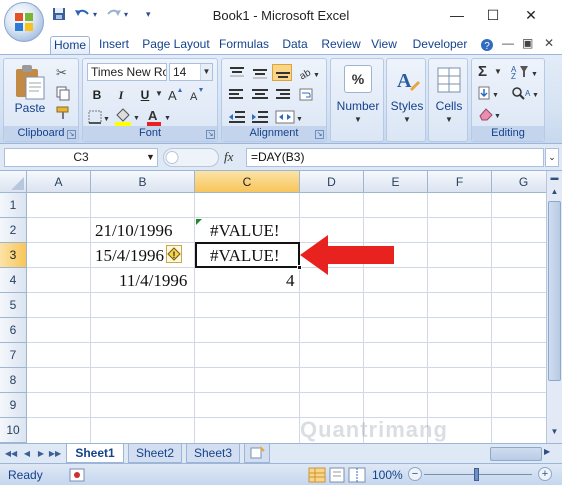 This screenshot has width=562, height=485. Describe the element at coordinates (175, 95) in the screenshot. I see `grow-font-icon: A` at that location.